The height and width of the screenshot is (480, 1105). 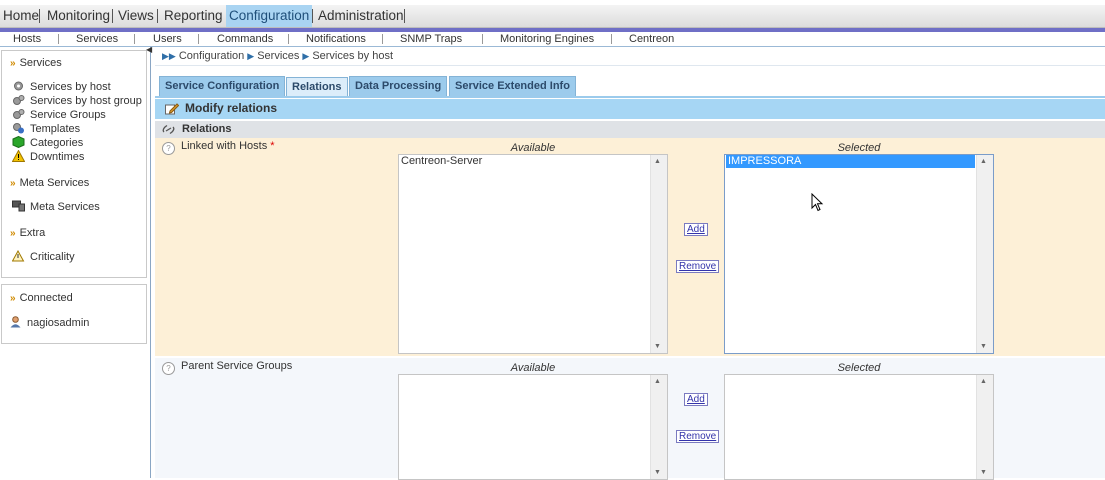 I want to click on tab-data-processing: Data Processing, so click(x=398, y=86).